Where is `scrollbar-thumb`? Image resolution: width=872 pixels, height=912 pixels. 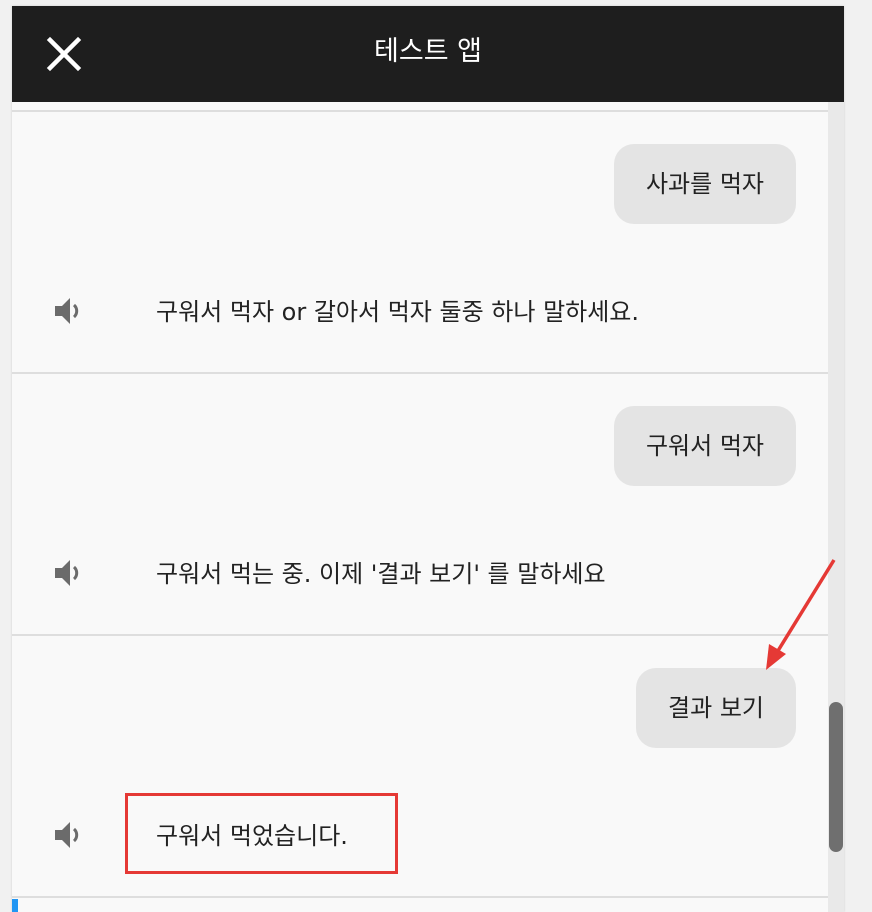
scrollbar-thumb is located at coordinates (836, 777).